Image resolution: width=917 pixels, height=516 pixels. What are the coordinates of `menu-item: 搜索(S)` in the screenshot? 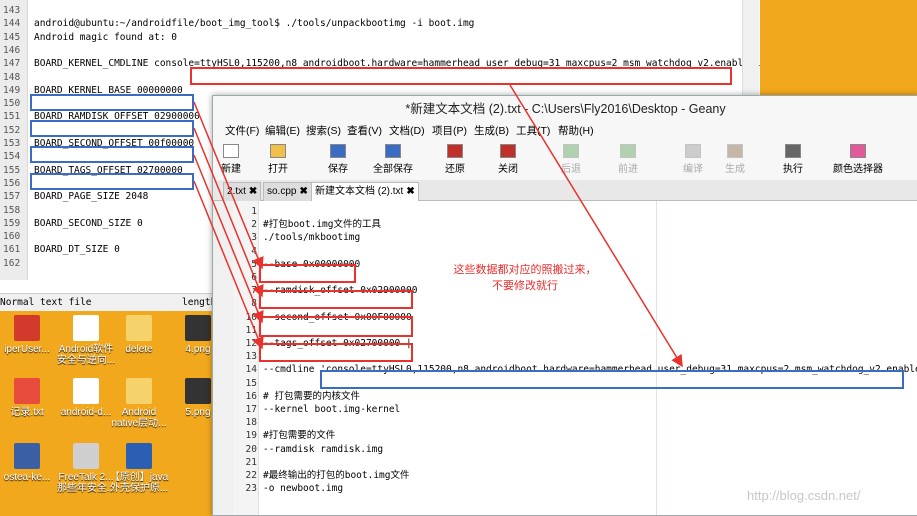 It's located at (323, 131).